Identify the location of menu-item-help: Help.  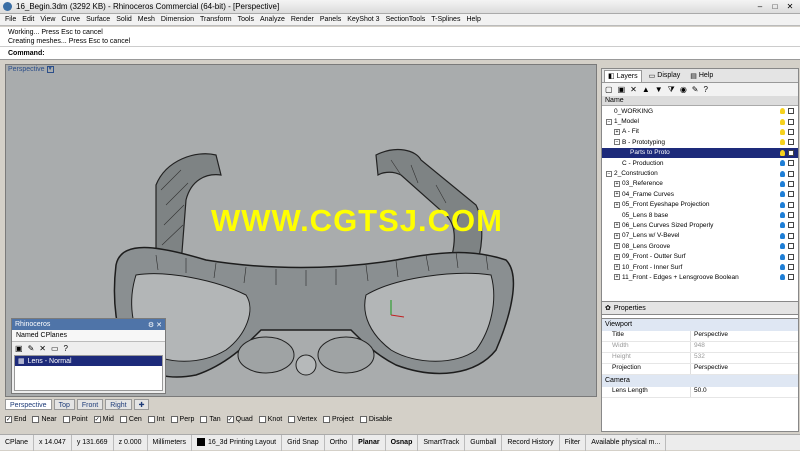
(473, 19).